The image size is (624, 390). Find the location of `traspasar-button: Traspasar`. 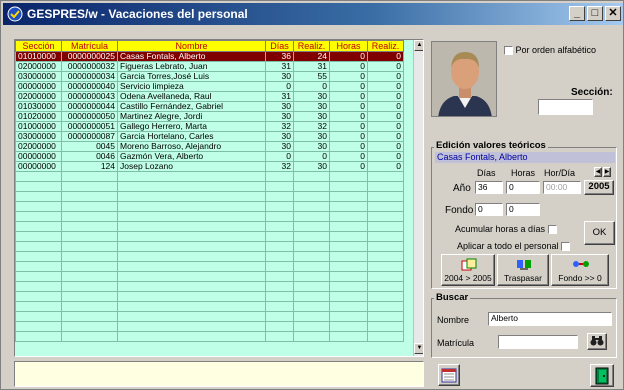

traspasar-button: Traspasar is located at coordinates (523, 270).